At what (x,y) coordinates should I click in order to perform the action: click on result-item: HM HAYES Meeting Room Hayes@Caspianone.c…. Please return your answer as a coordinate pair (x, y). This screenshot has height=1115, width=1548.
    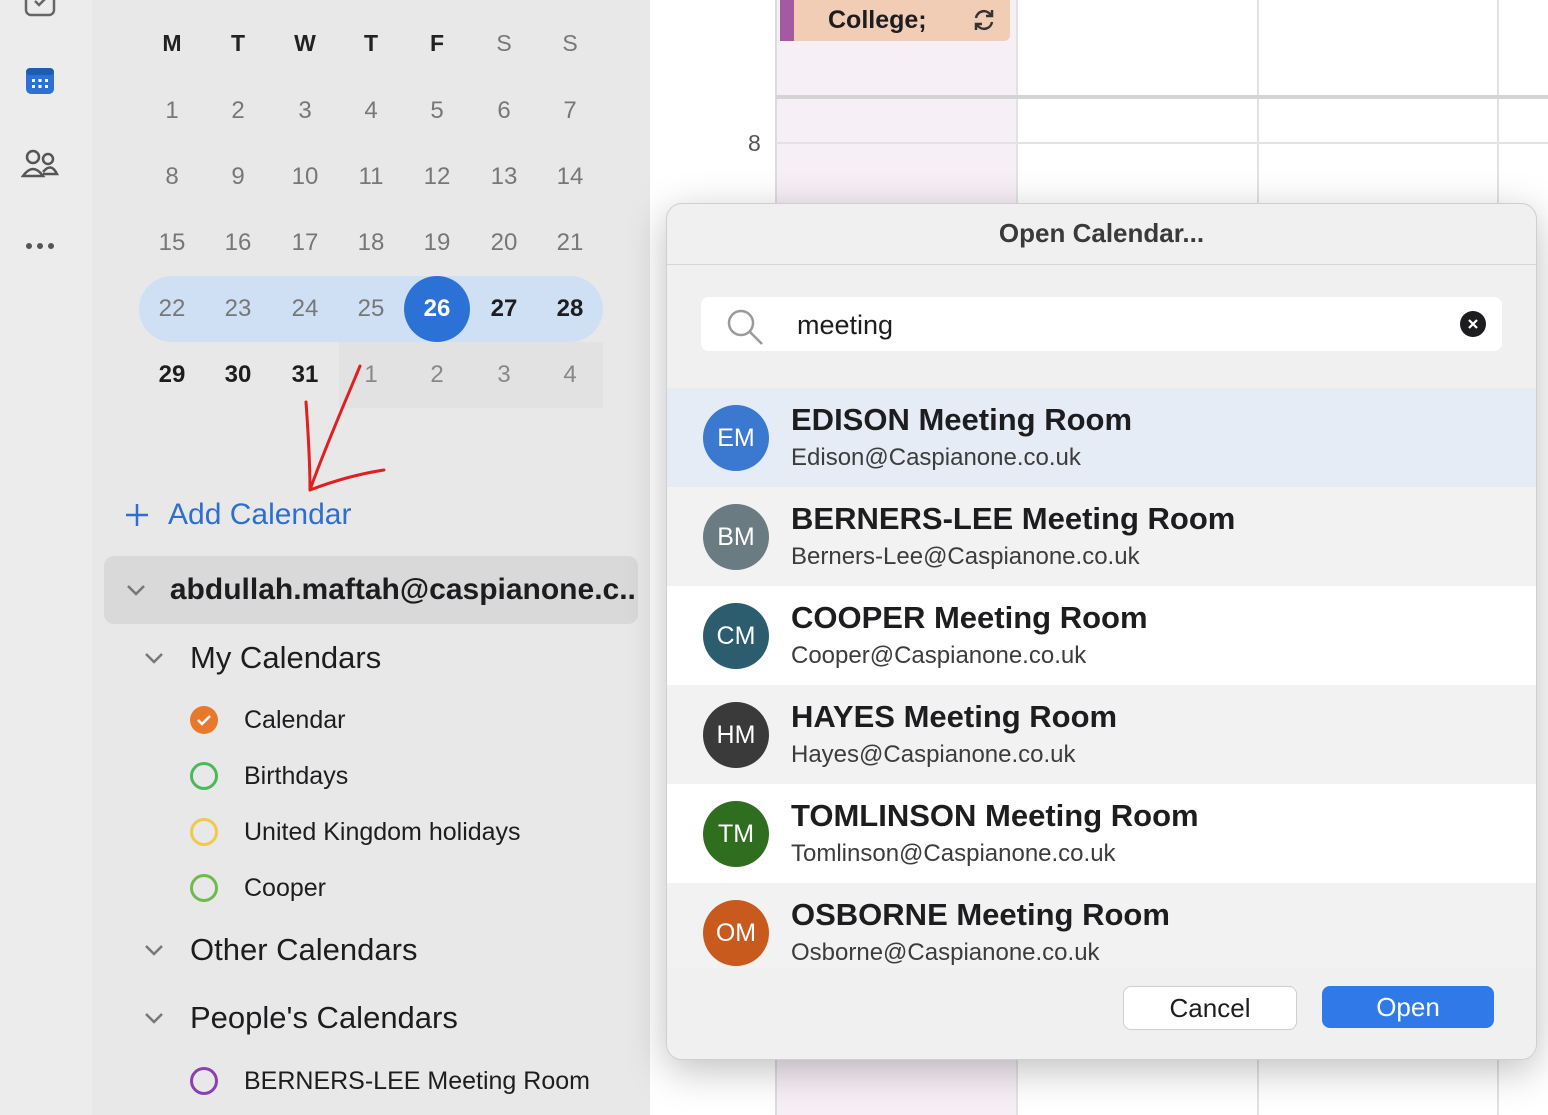
    Looking at the image, I should click on (1101, 734).